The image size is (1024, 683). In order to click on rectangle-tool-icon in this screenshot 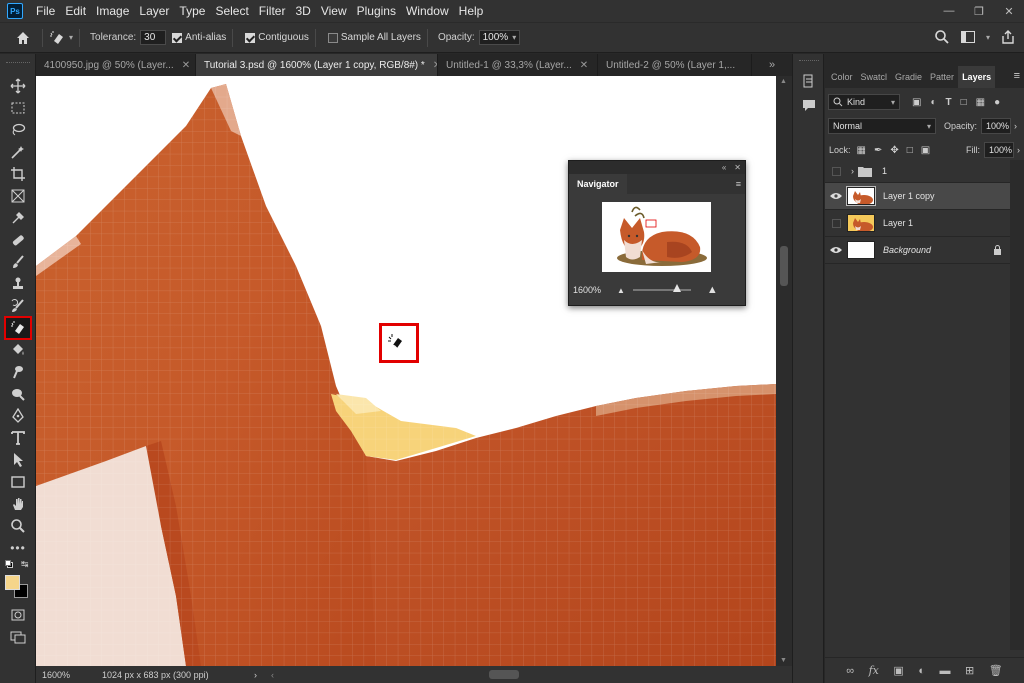, I will do `click(18, 482)`.